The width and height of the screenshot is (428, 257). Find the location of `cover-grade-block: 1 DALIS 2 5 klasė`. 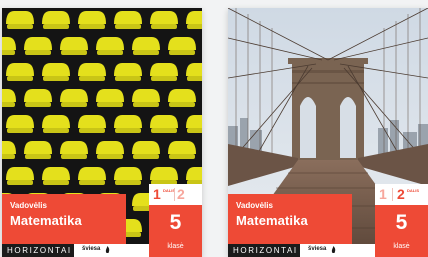

cover-grade-block: 1 DALIS 2 5 klasė is located at coordinates (175, 220).